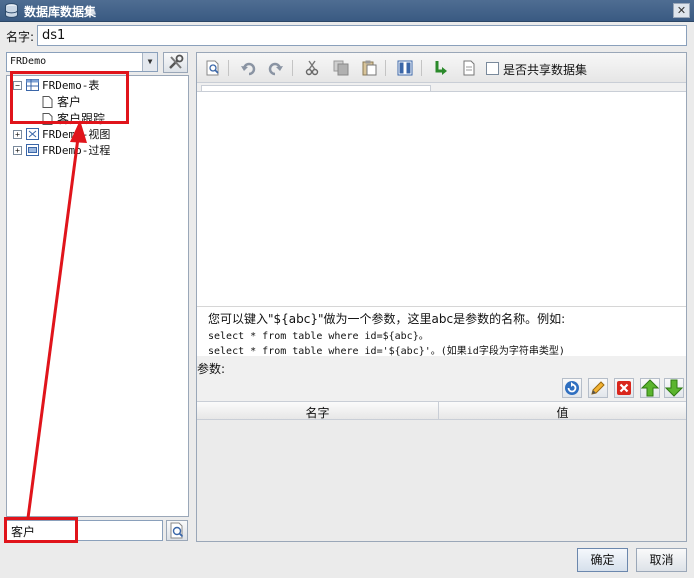 The image size is (694, 578). Describe the element at coordinates (11, 10) in the screenshot. I see `database-icon` at that location.